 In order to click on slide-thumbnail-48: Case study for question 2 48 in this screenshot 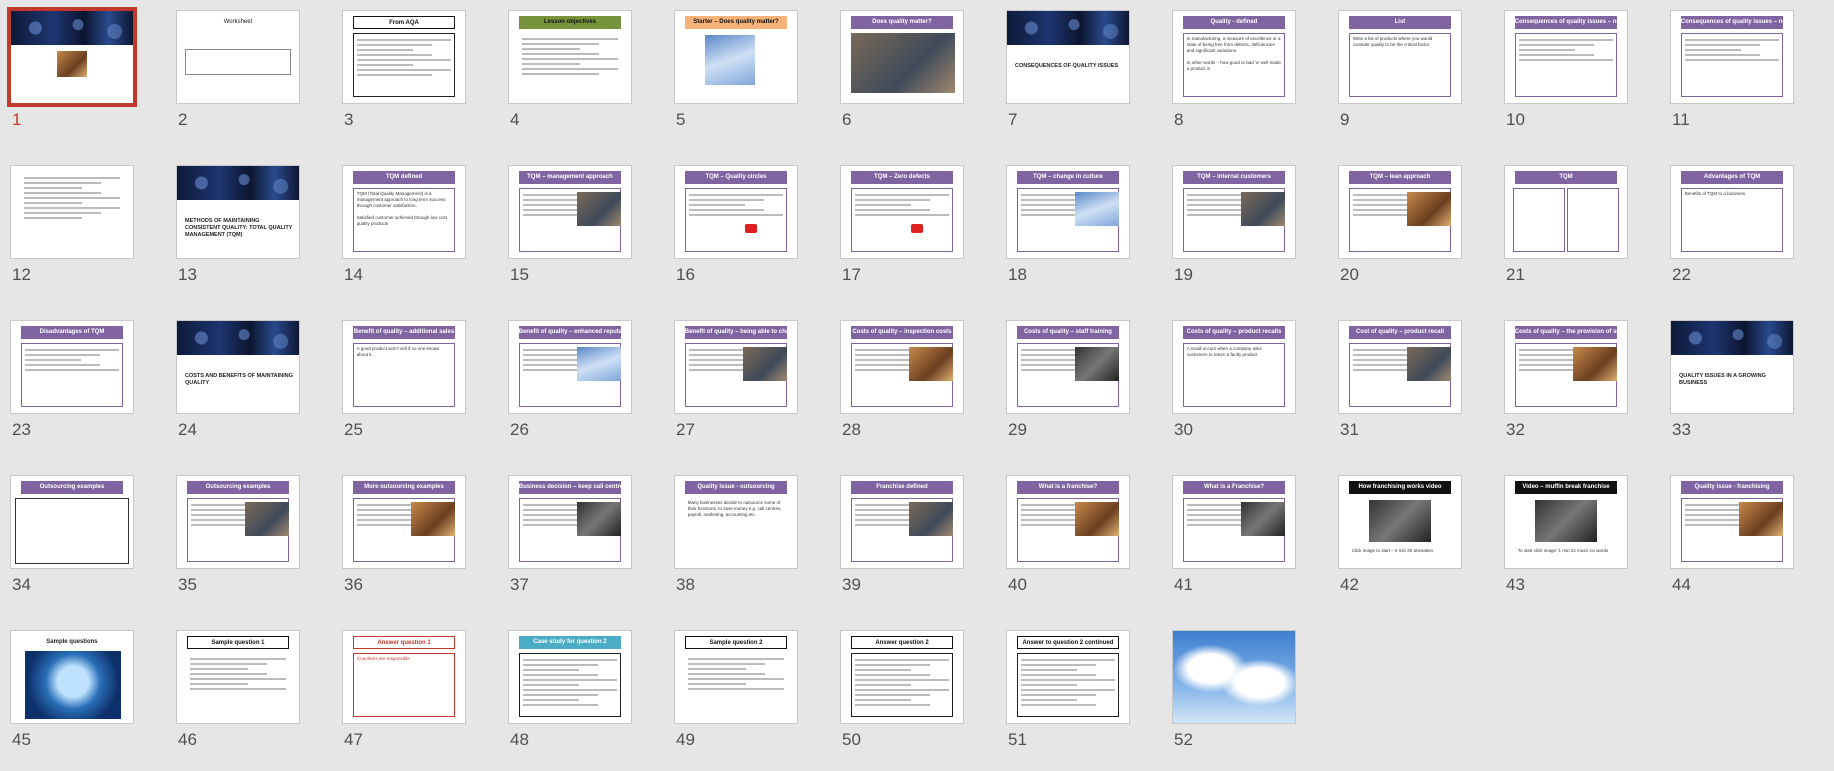, I will do `click(569, 690)`.